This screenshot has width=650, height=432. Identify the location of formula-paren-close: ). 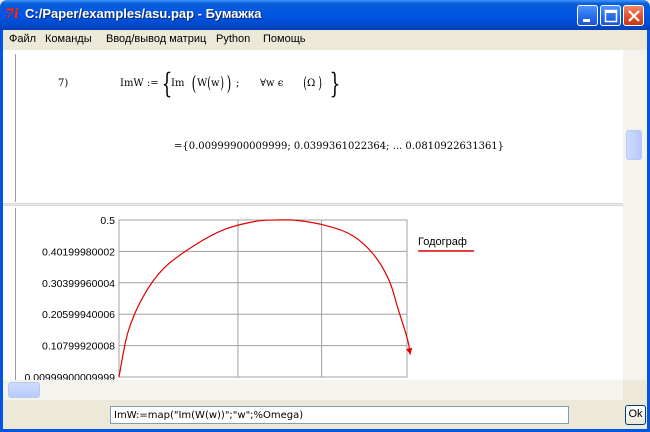
(229, 83).